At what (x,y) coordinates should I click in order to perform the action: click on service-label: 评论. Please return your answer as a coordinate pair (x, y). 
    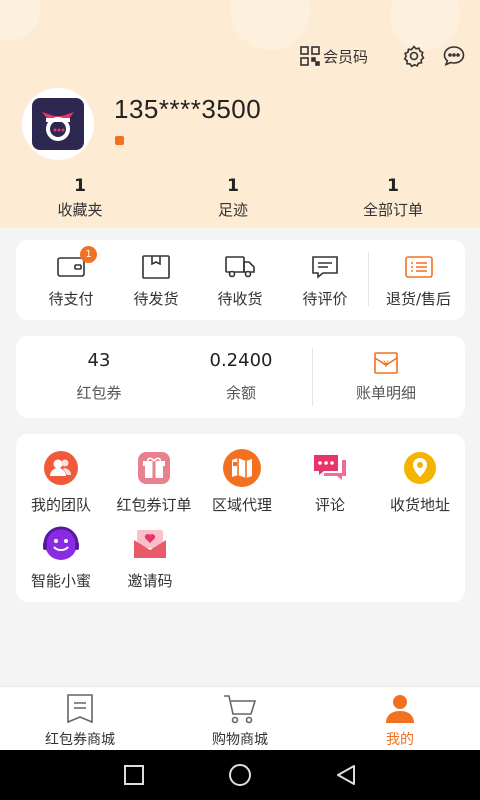
    Looking at the image, I should click on (329, 505).